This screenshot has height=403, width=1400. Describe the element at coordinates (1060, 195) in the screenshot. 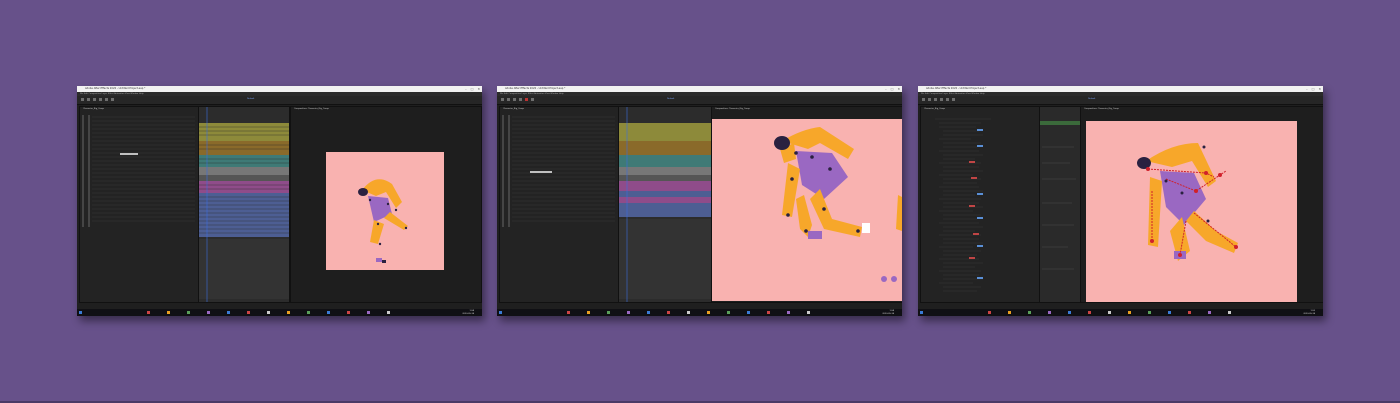

I see `expression-rows` at that location.